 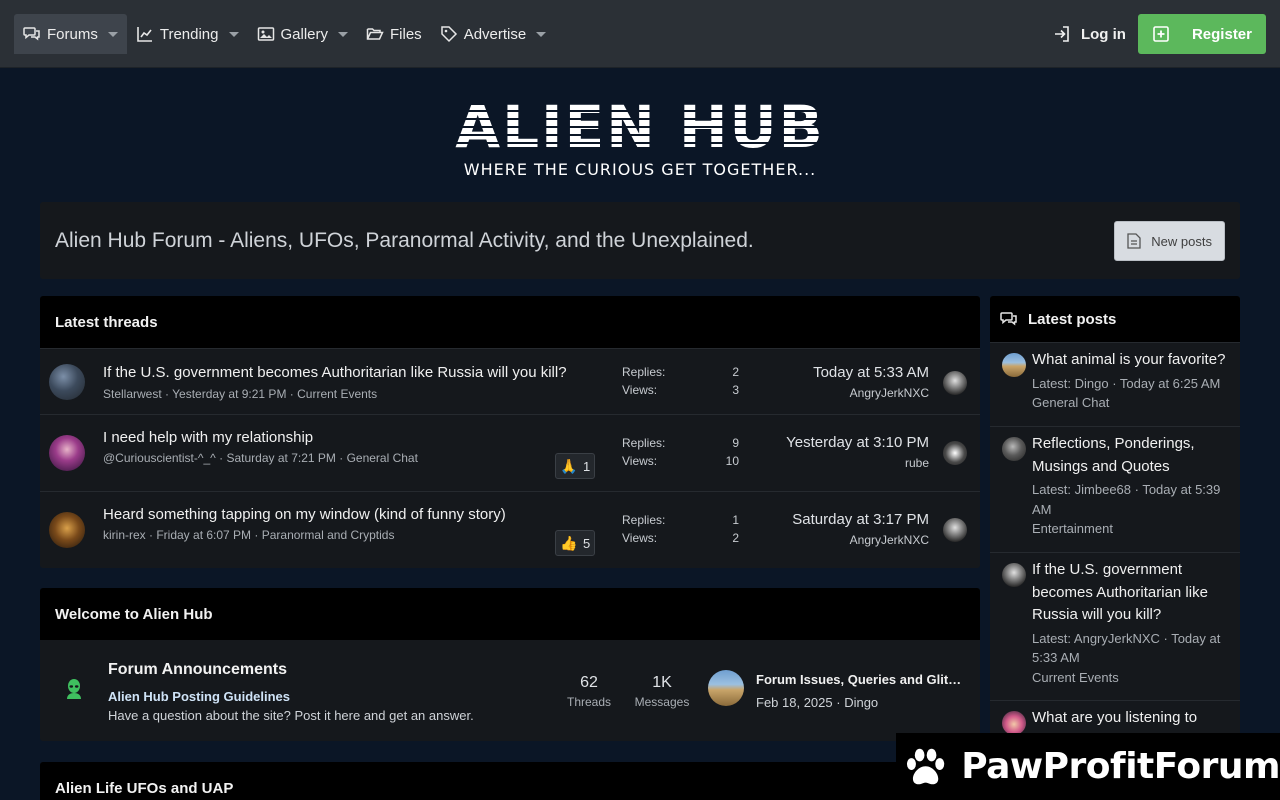 What do you see at coordinates (871, 372) in the screenshot?
I see `last-post-time: Today at 5:33 AM` at bounding box center [871, 372].